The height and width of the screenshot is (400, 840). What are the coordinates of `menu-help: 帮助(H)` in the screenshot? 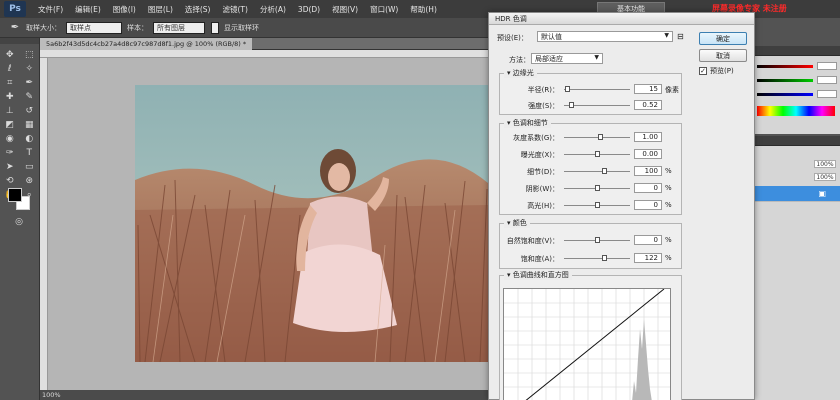 It's located at (423, 9).